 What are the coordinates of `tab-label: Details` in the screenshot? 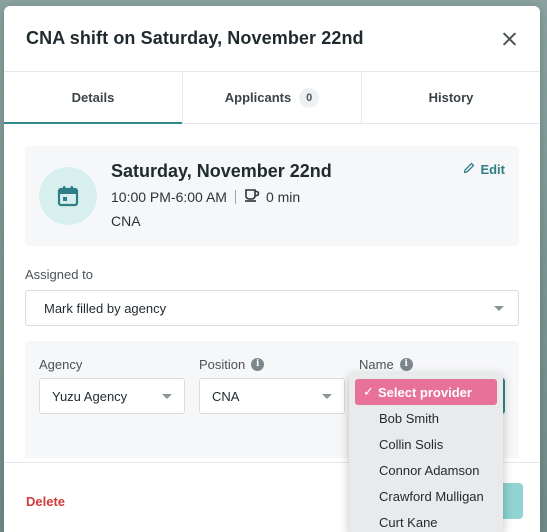 It's located at (93, 97).